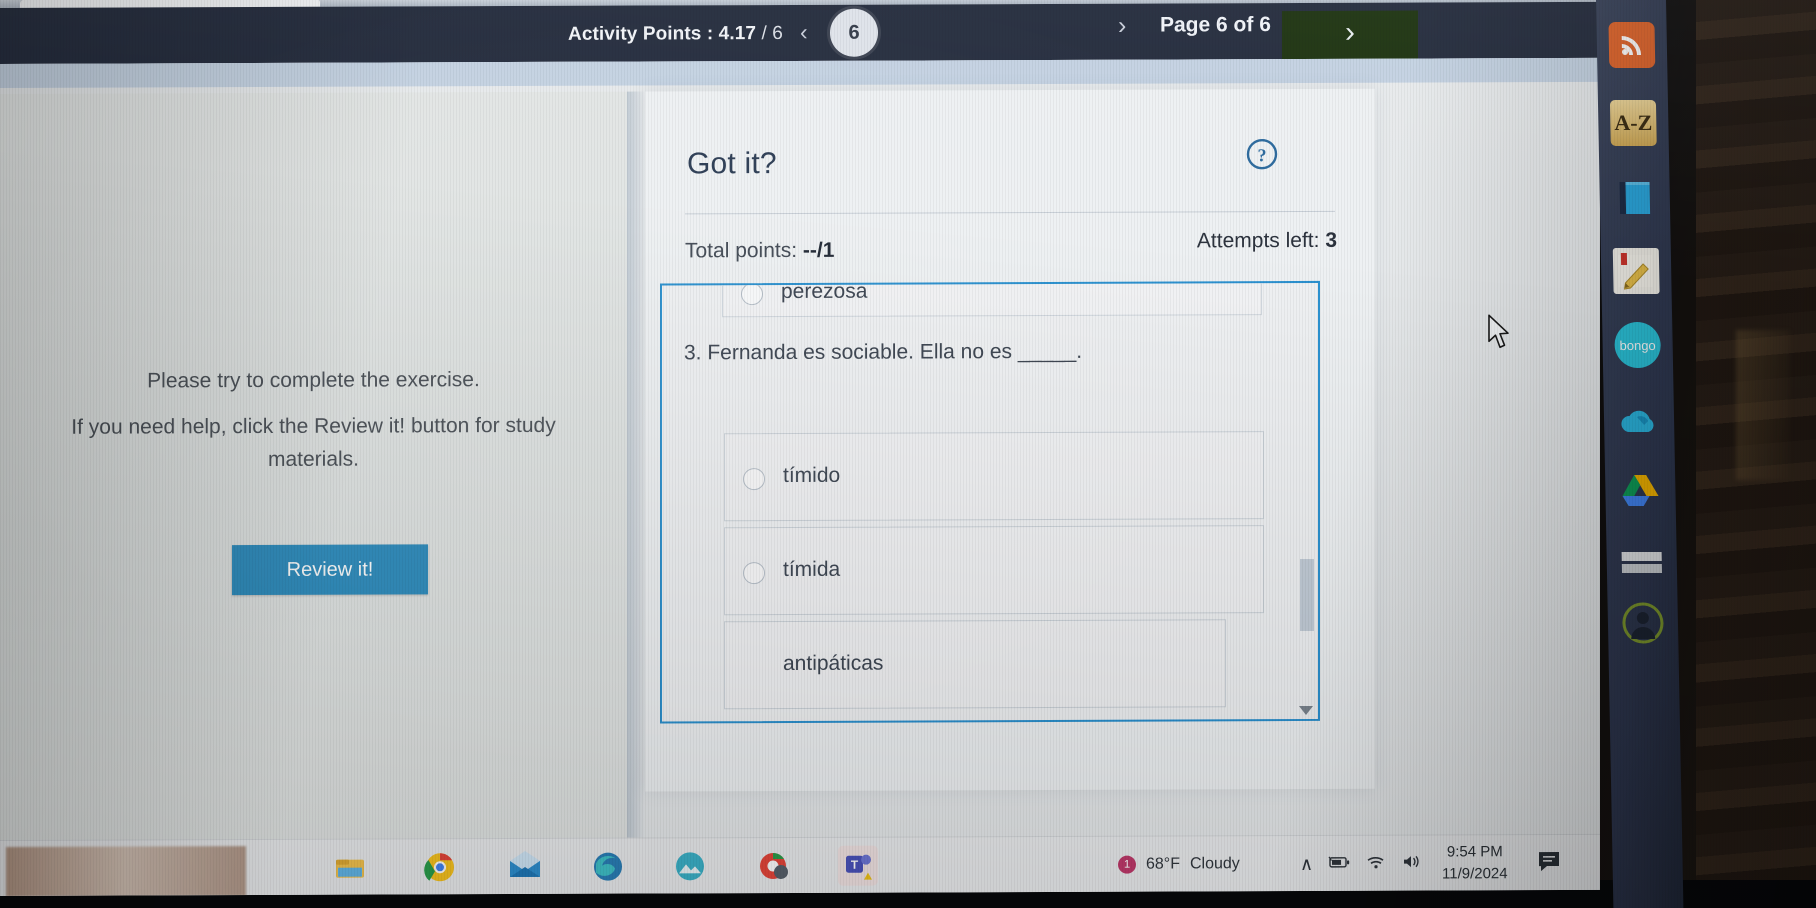 The width and height of the screenshot is (1816, 908). I want to click on wifi-icon, so click(1376, 863).